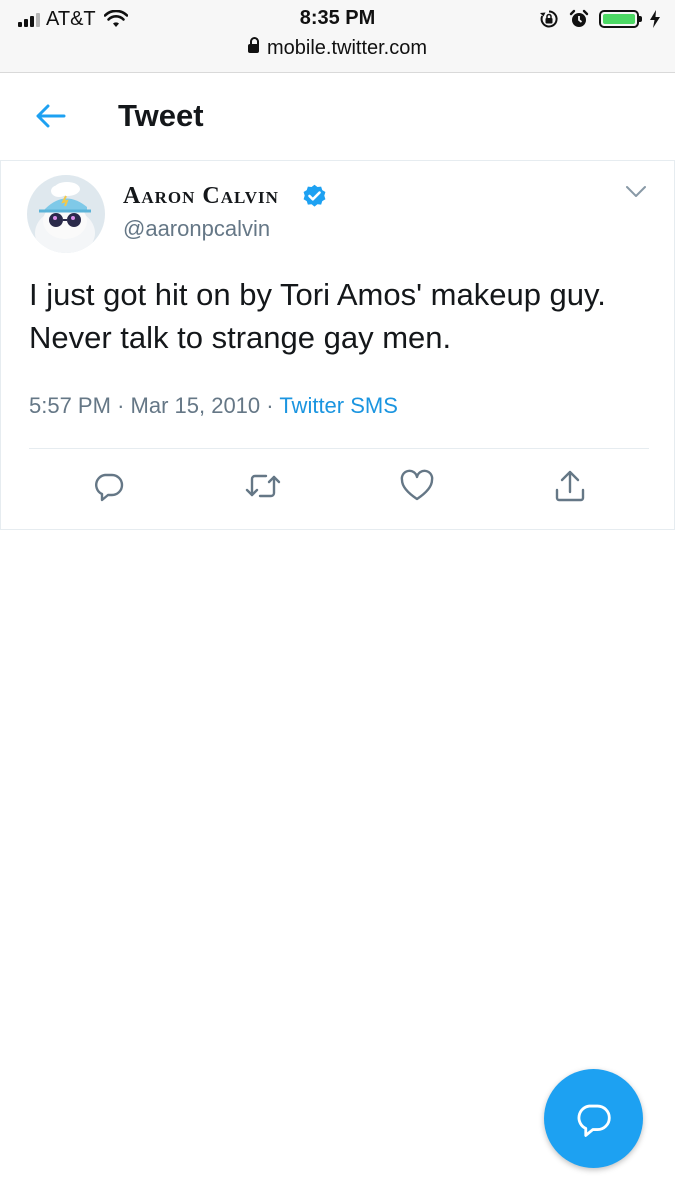  Describe the element at coordinates (201, 196) in the screenshot. I see `author-name: Aaron Calvin` at that location.